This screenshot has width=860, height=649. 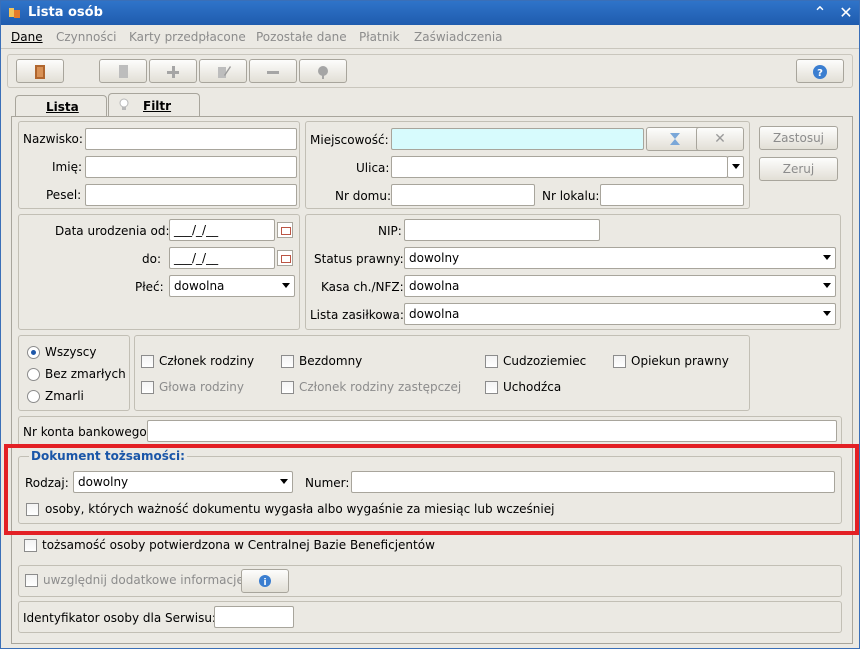 I want to click on plus-icon, so click(x=173, y=72).